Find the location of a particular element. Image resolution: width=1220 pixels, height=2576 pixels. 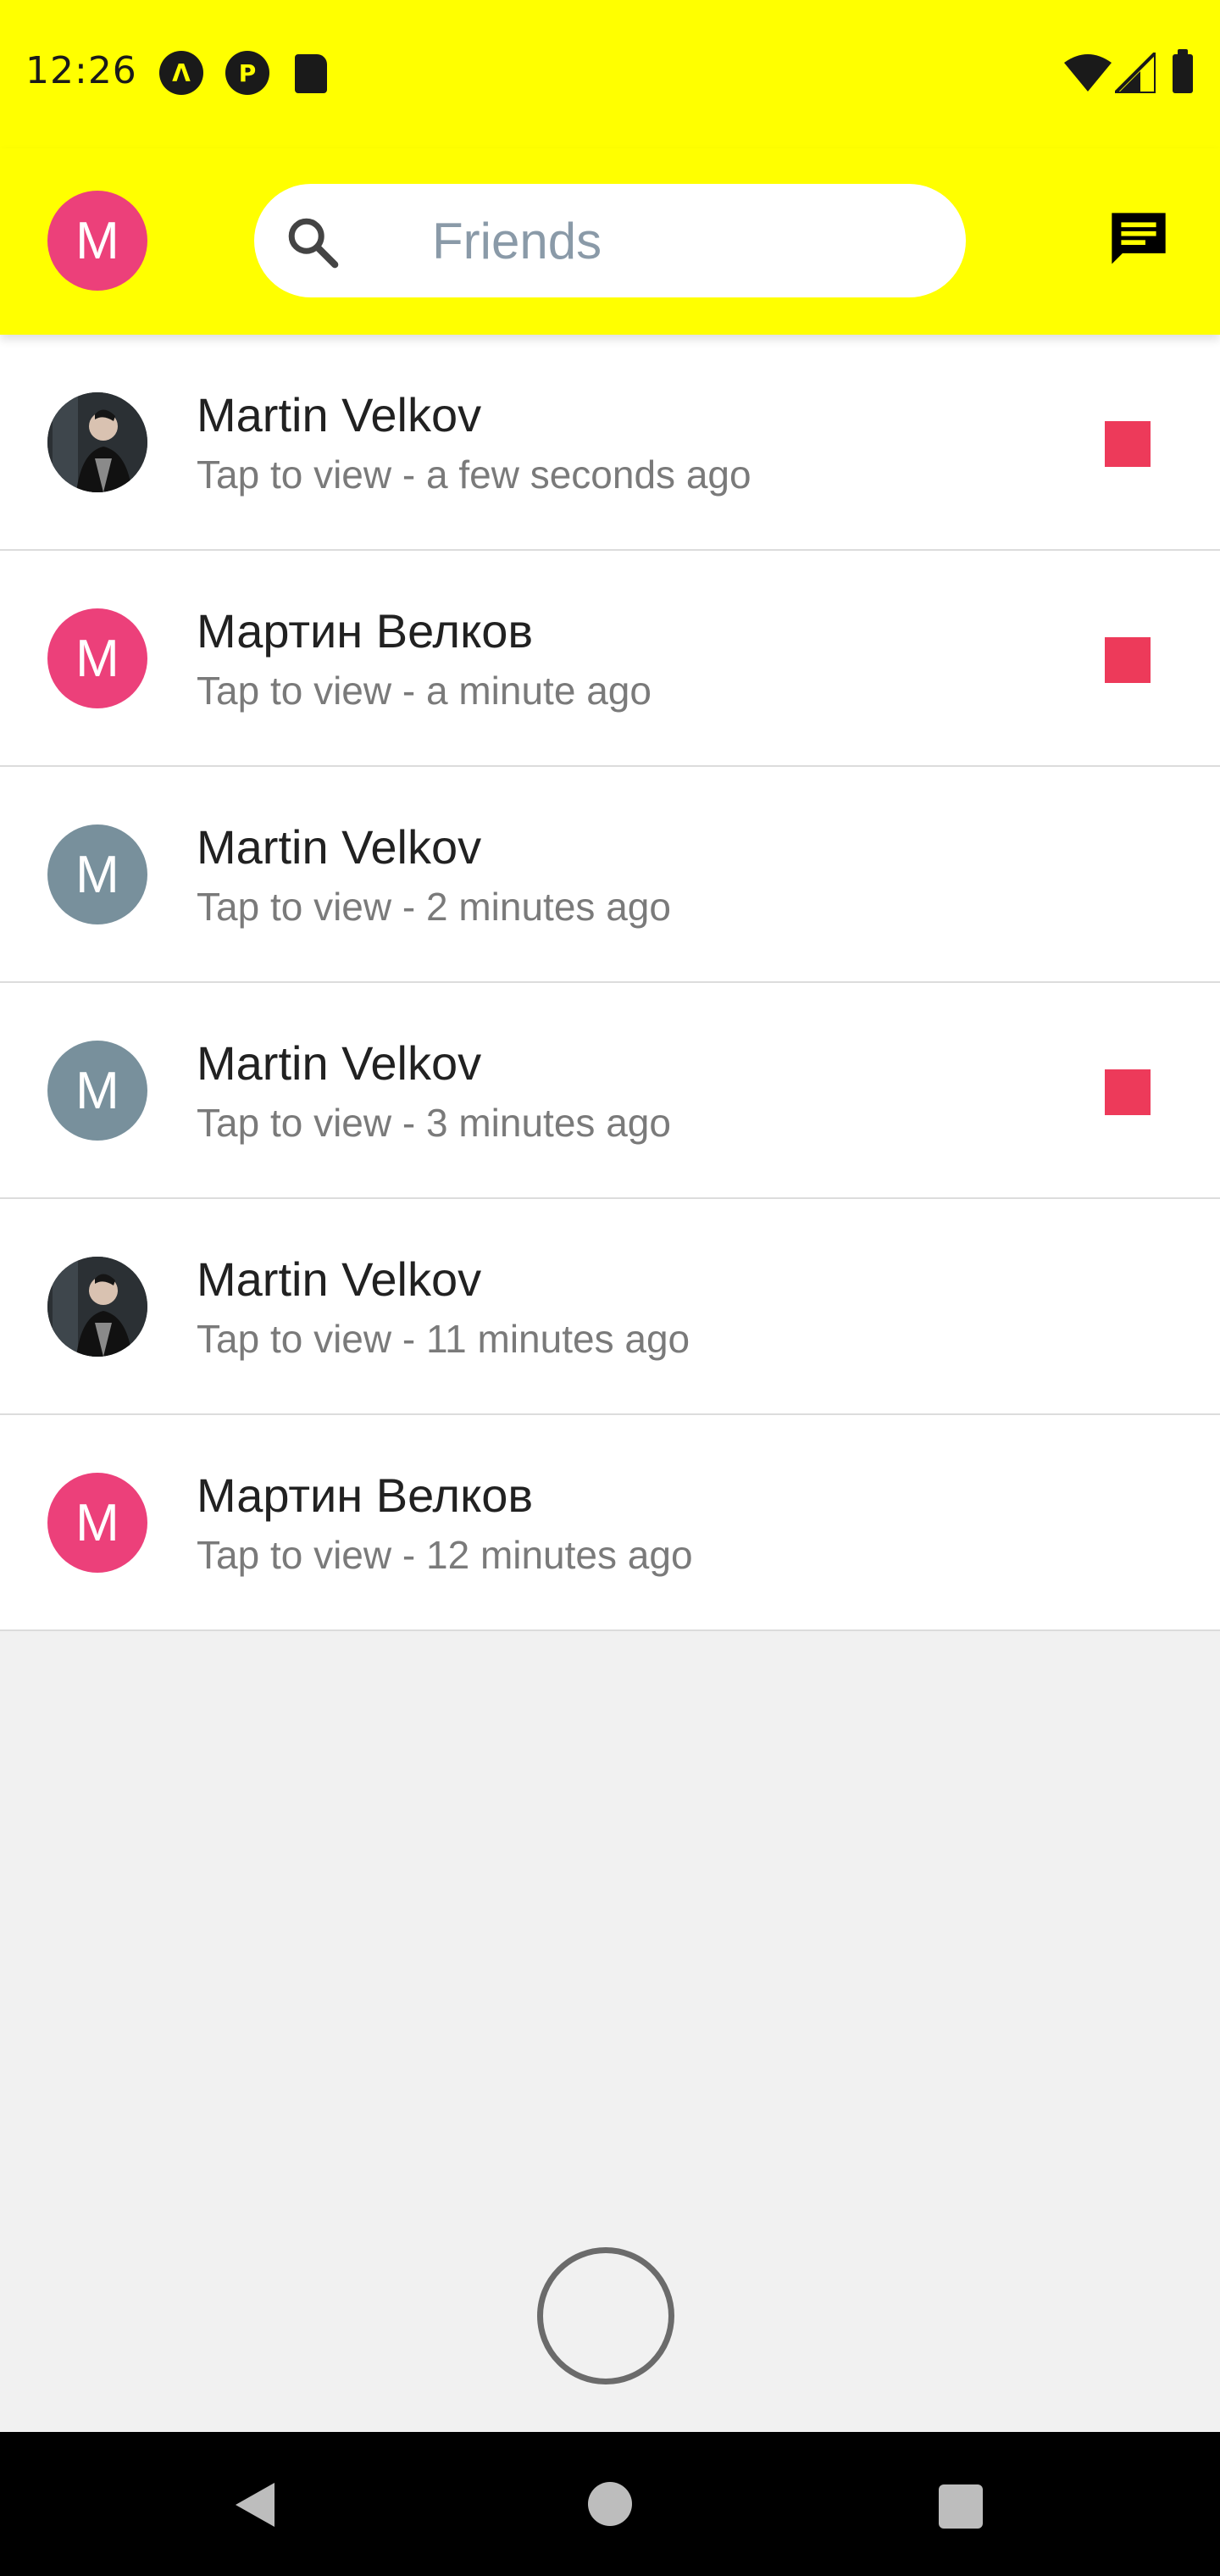

search-bar is located at coordinates (610, 240).